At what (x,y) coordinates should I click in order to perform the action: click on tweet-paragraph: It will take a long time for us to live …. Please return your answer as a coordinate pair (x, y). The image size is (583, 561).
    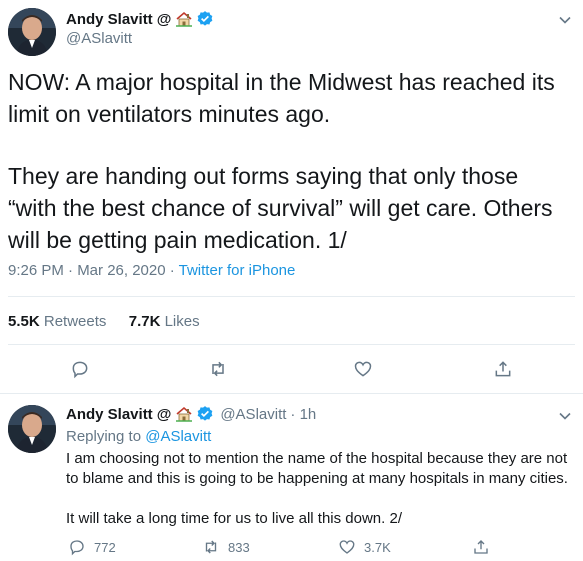
    Looking at the image, I should click on (234, 518).